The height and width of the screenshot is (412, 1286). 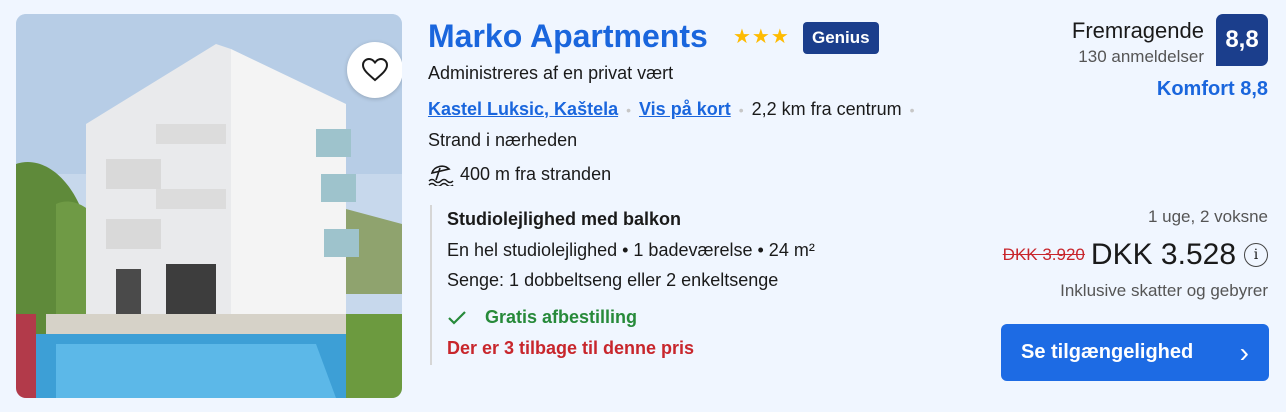 I want to click on room-divider, so click(x=431, y=285).